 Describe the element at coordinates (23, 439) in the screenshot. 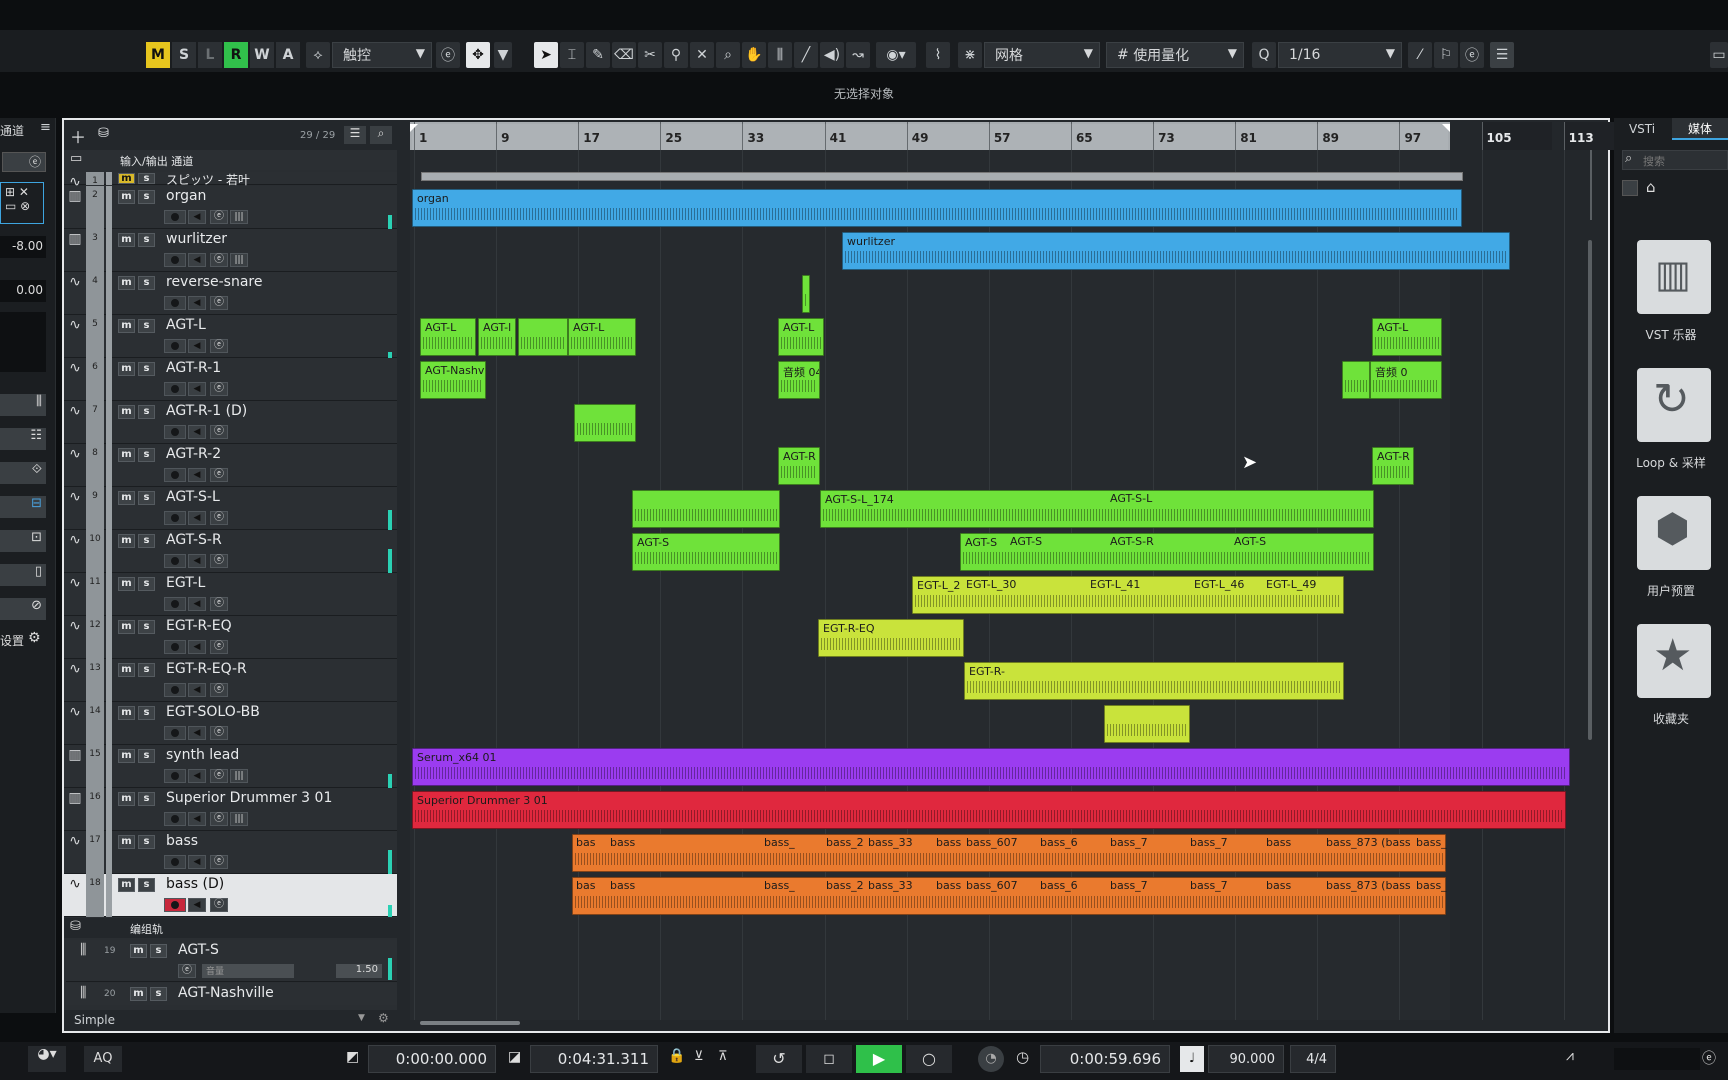

I see `inspector-section-2: ☷` at that location.